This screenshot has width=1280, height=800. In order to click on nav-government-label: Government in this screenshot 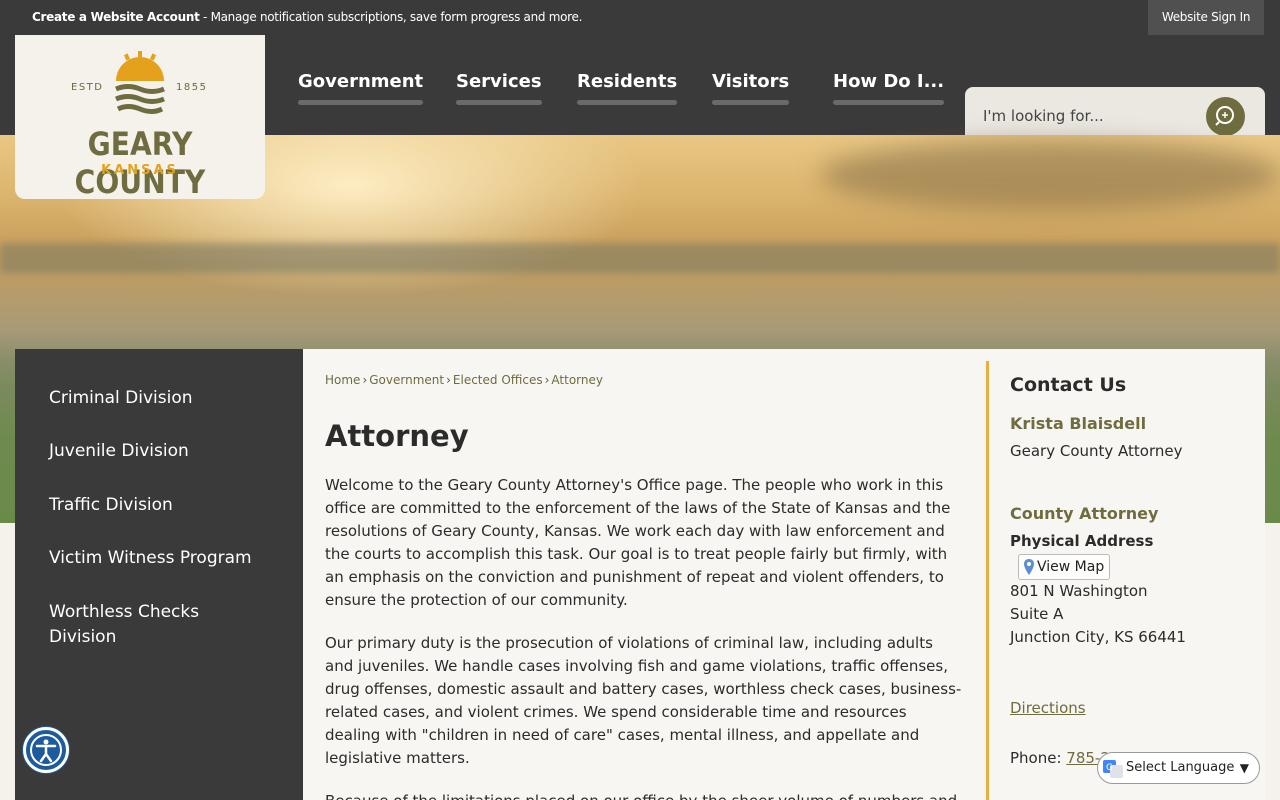, I will do `click(361, 81)`.